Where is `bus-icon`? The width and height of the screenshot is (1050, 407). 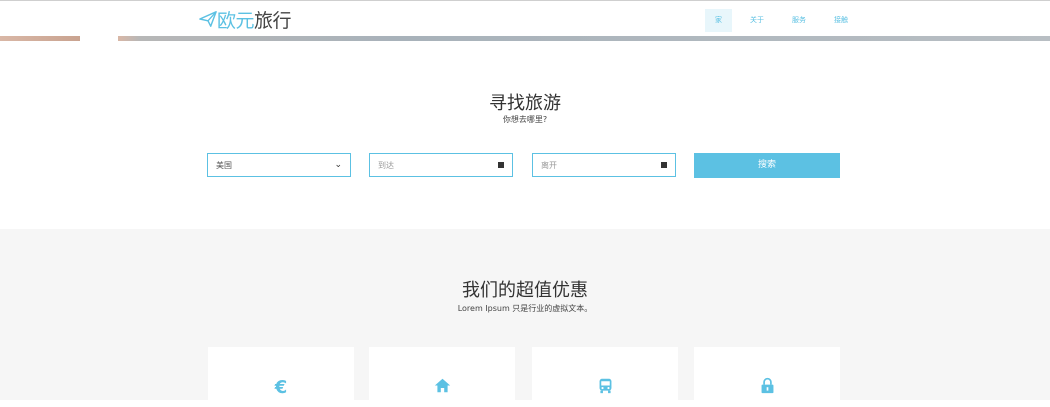 bus-icon is located at coordinates (605, 388).